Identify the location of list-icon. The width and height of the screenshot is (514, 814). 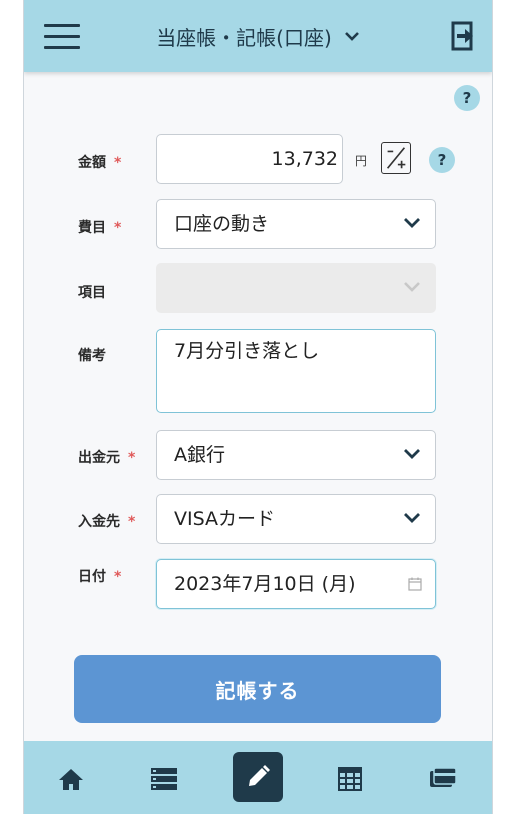
(164, 779).